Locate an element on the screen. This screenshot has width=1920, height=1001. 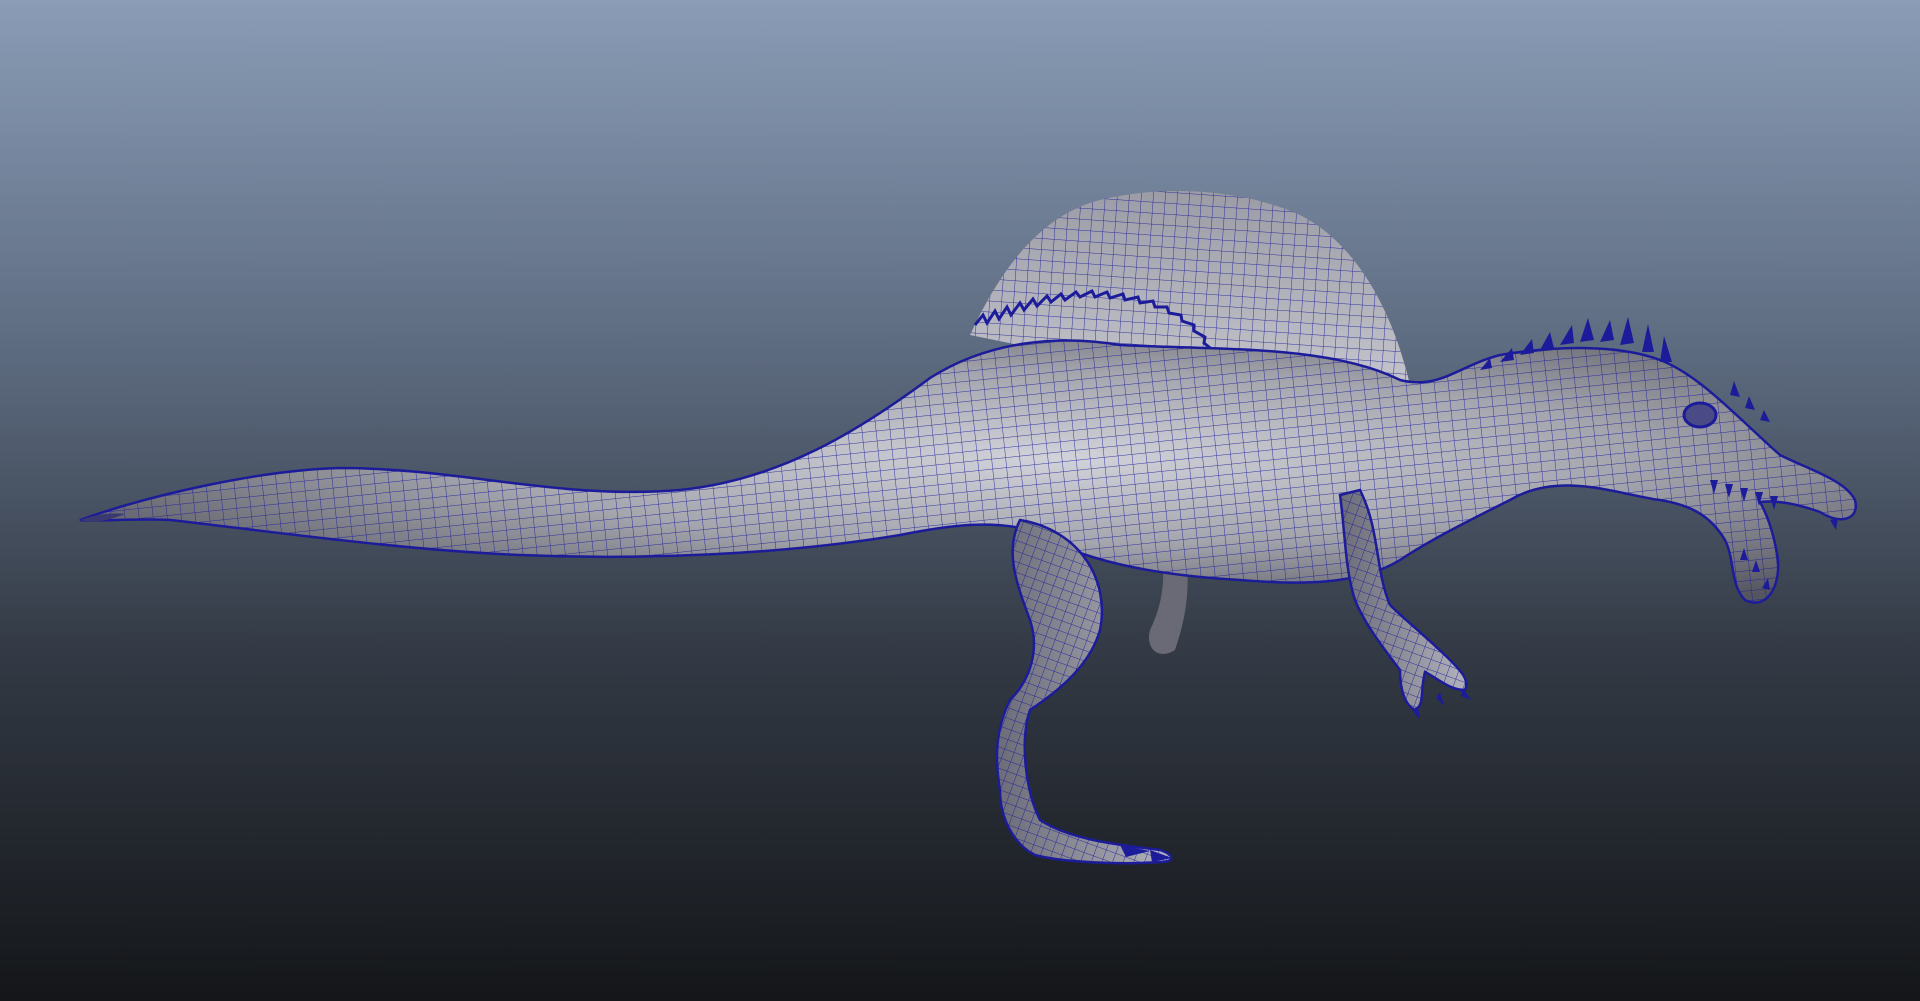
eye is located at coordinates (1700, 415).